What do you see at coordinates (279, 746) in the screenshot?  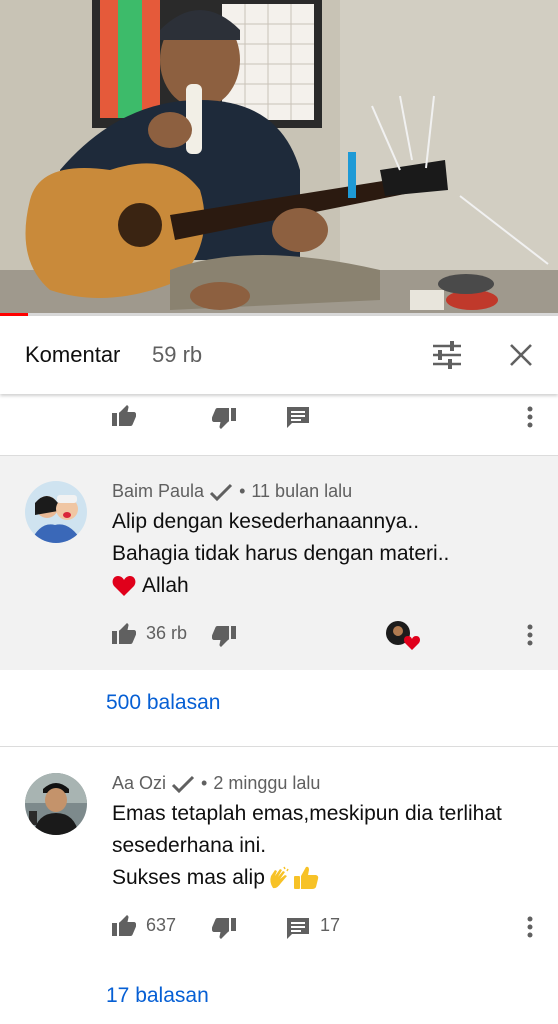 I see `comment-separator` at bounding box center [279, 746].